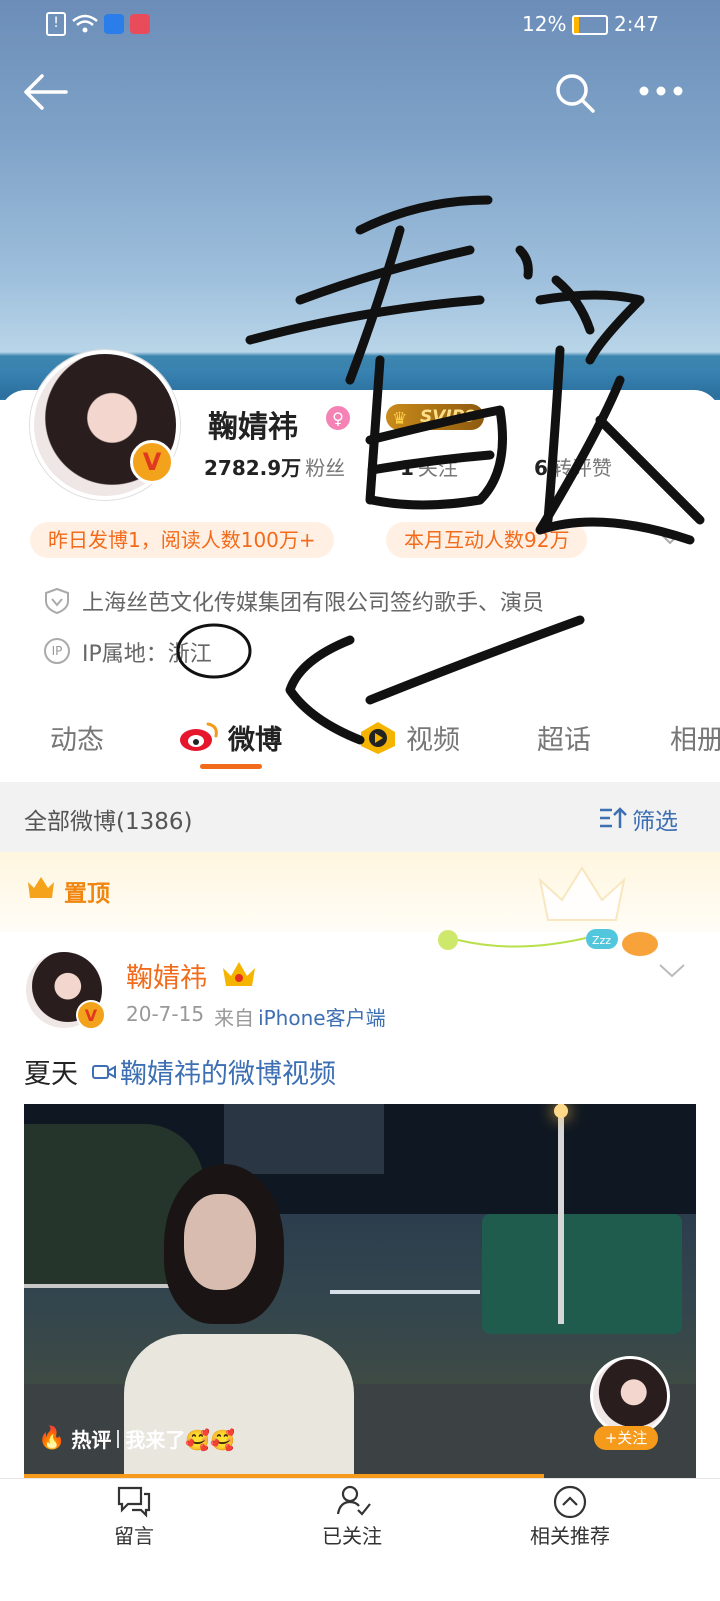 The height and width of the screenshot is (1601, 720). I want to click on post-count: 全部微博(1386), so click(108, 822).